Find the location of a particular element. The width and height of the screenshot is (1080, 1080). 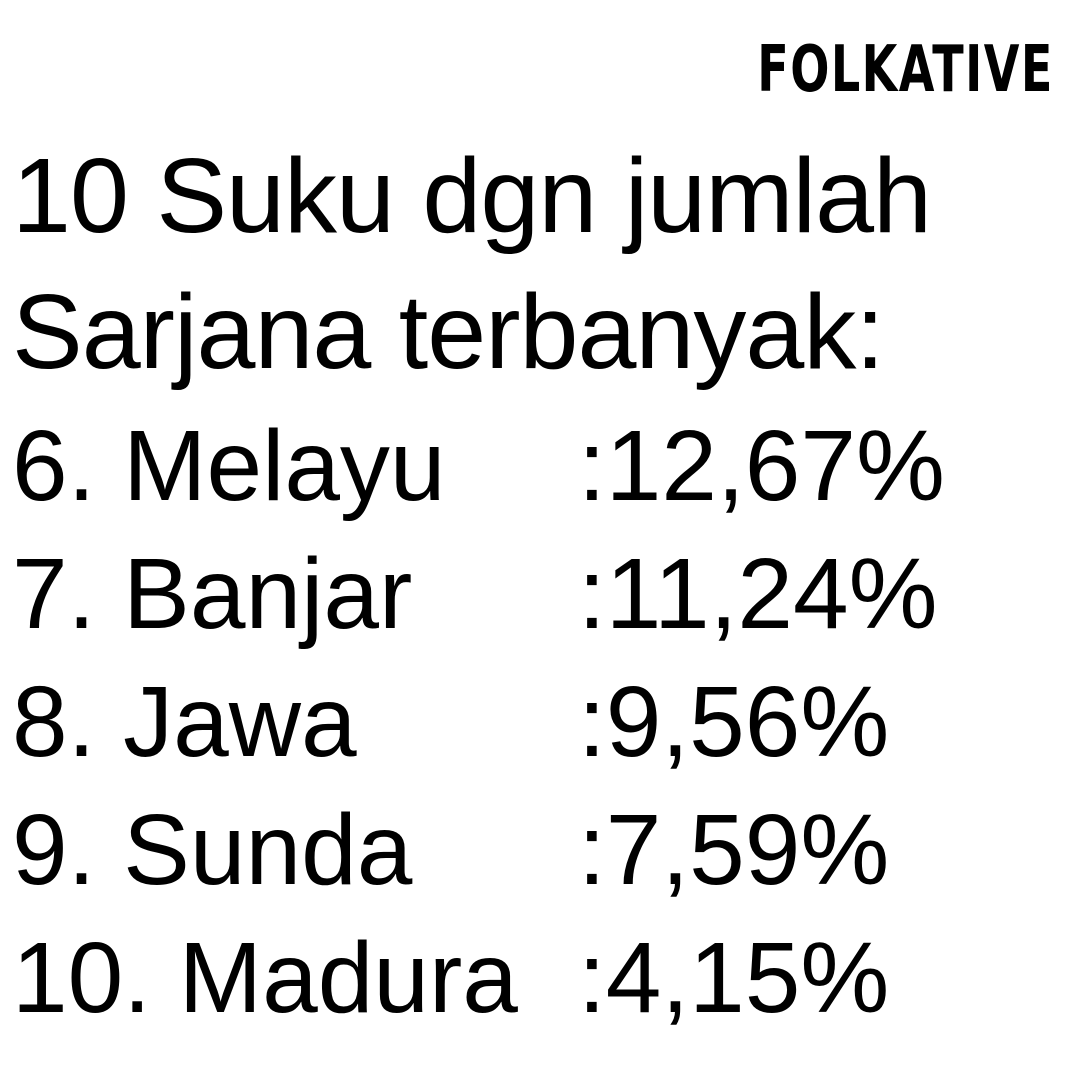

item-label: 7. Banjar is located at coordinates (212, 594).